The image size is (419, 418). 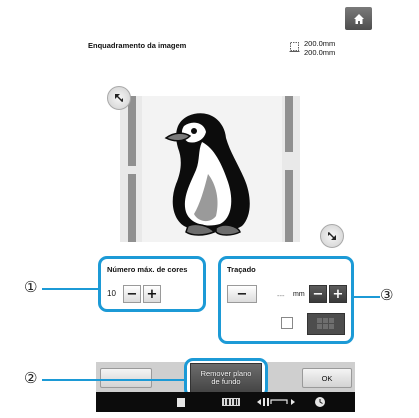 I want to click on outline-label: Traçado, so click(x=241, y=269).